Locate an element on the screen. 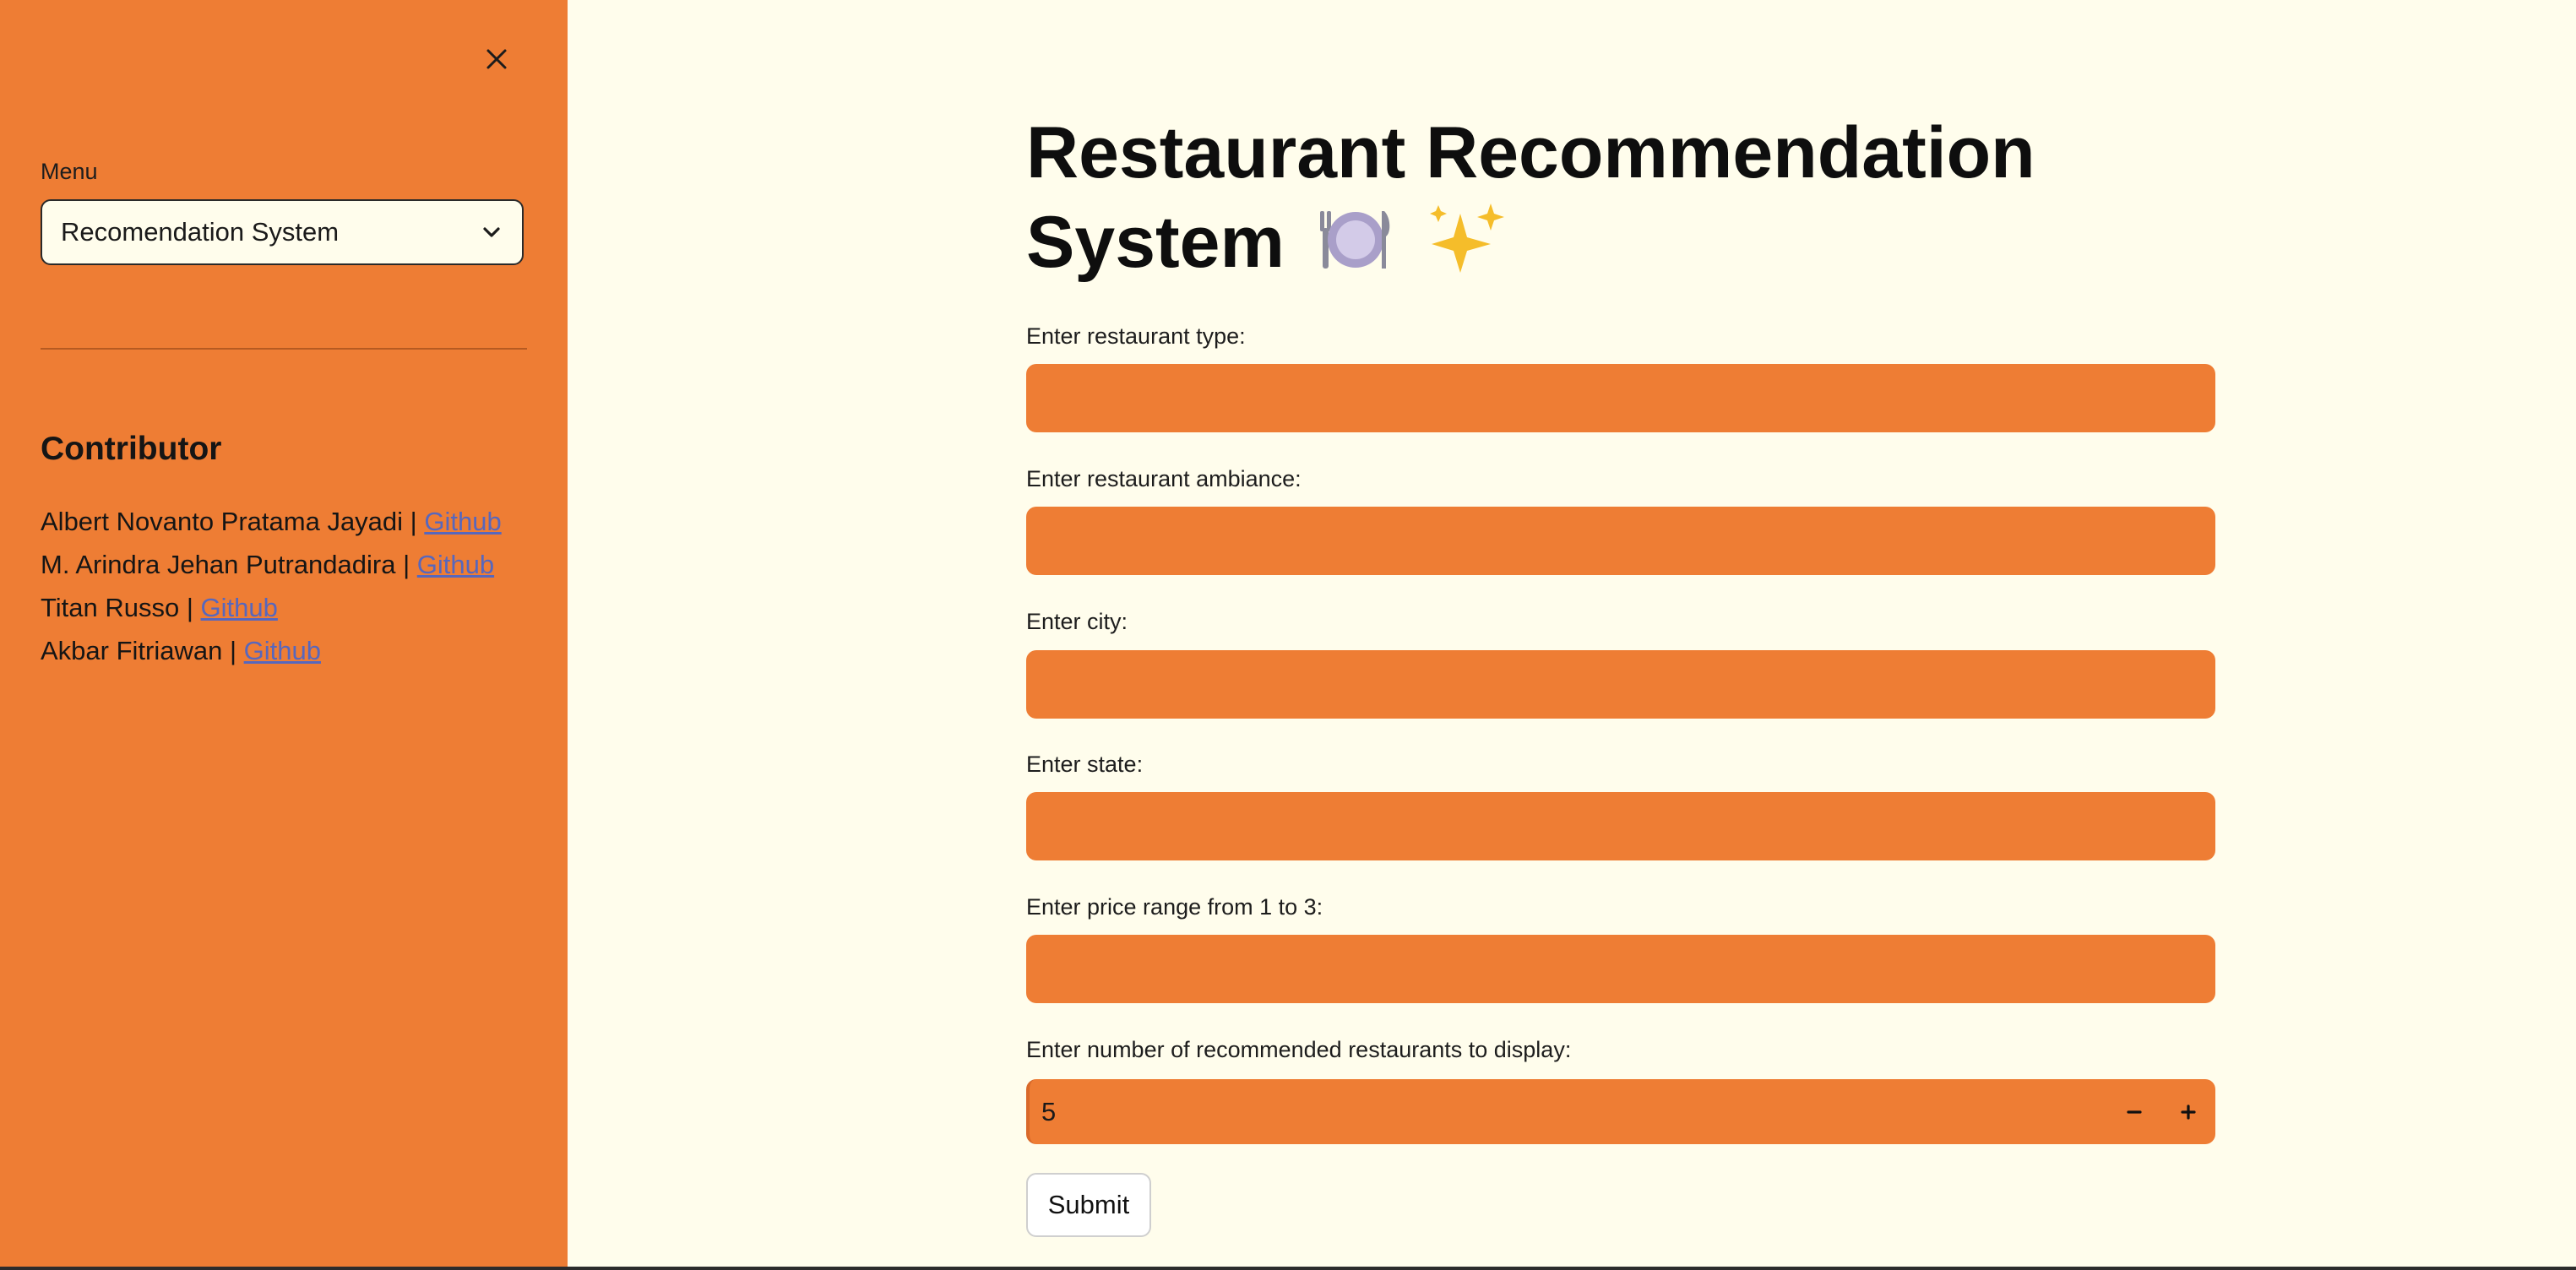  contributor-name: M. Arindra Jehan Putrandadira | is located at coordinates (225, 564).